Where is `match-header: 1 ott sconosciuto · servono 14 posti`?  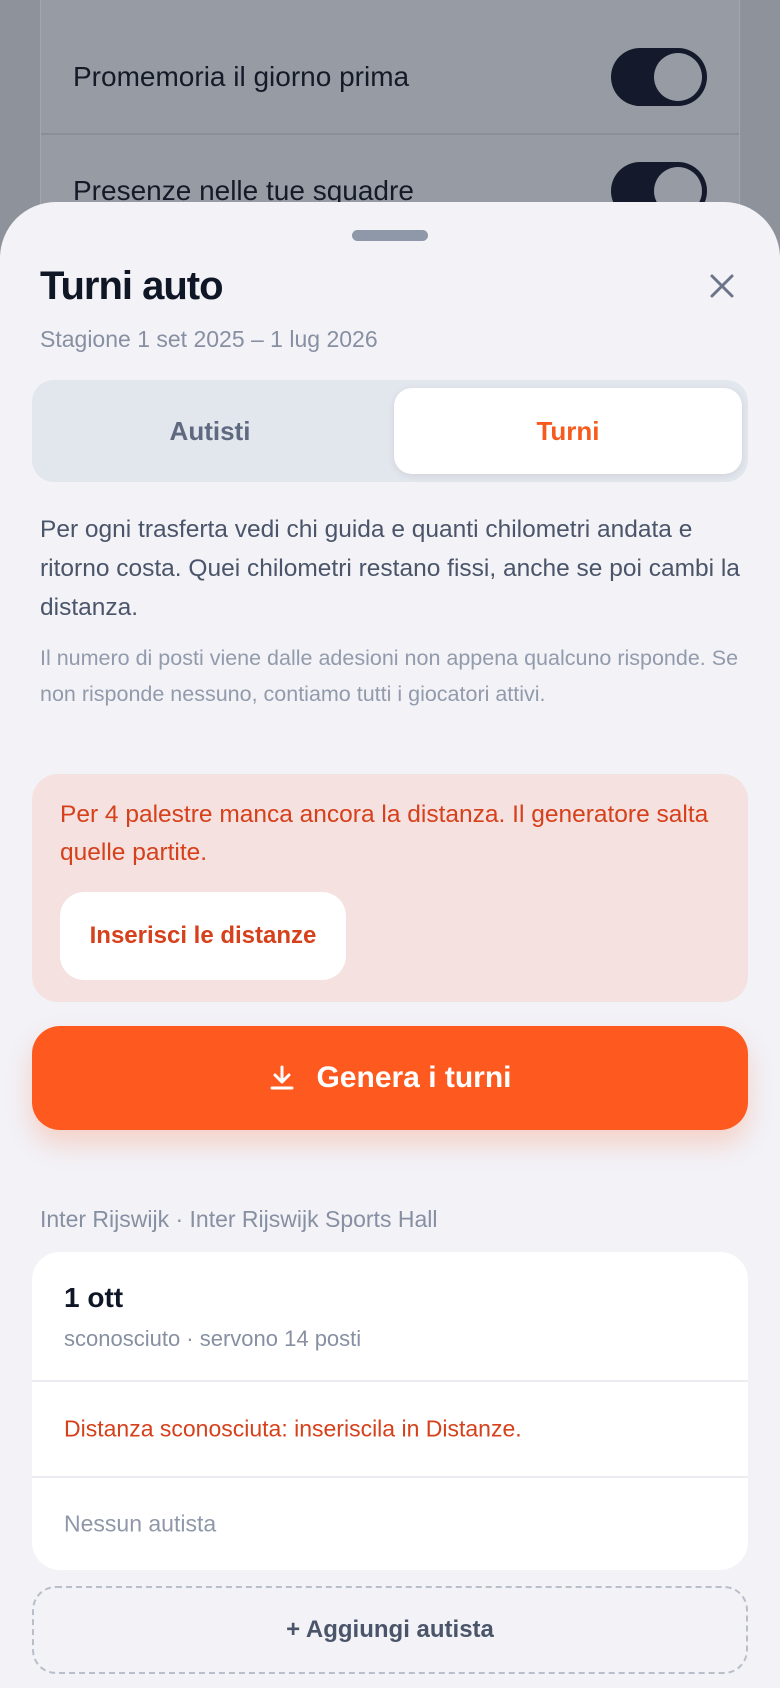
match-header: 1 ott sconosciuto · servono 14 posti is located at coordinates (390, 1317).